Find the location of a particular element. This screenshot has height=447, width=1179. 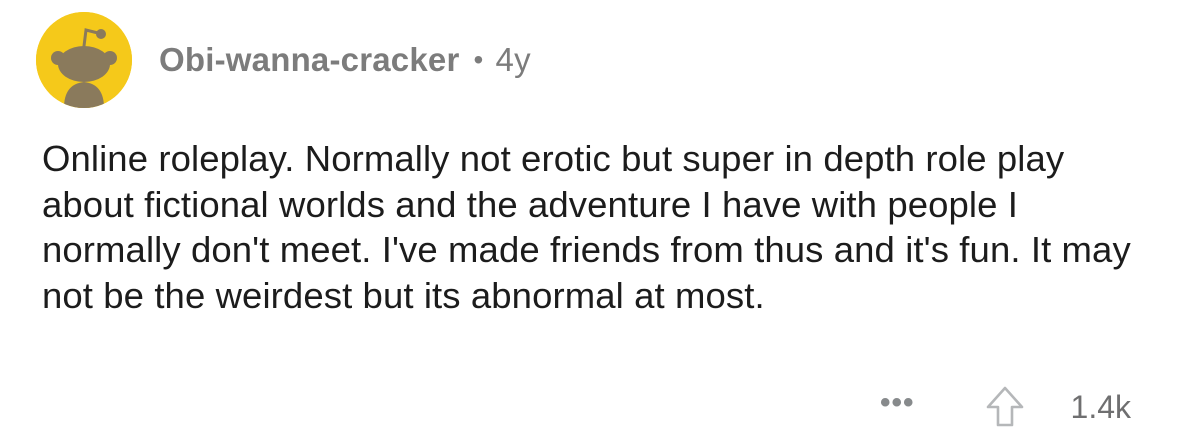

author-username: Obi-wanna-cracker is located at coordinates (309, 60).